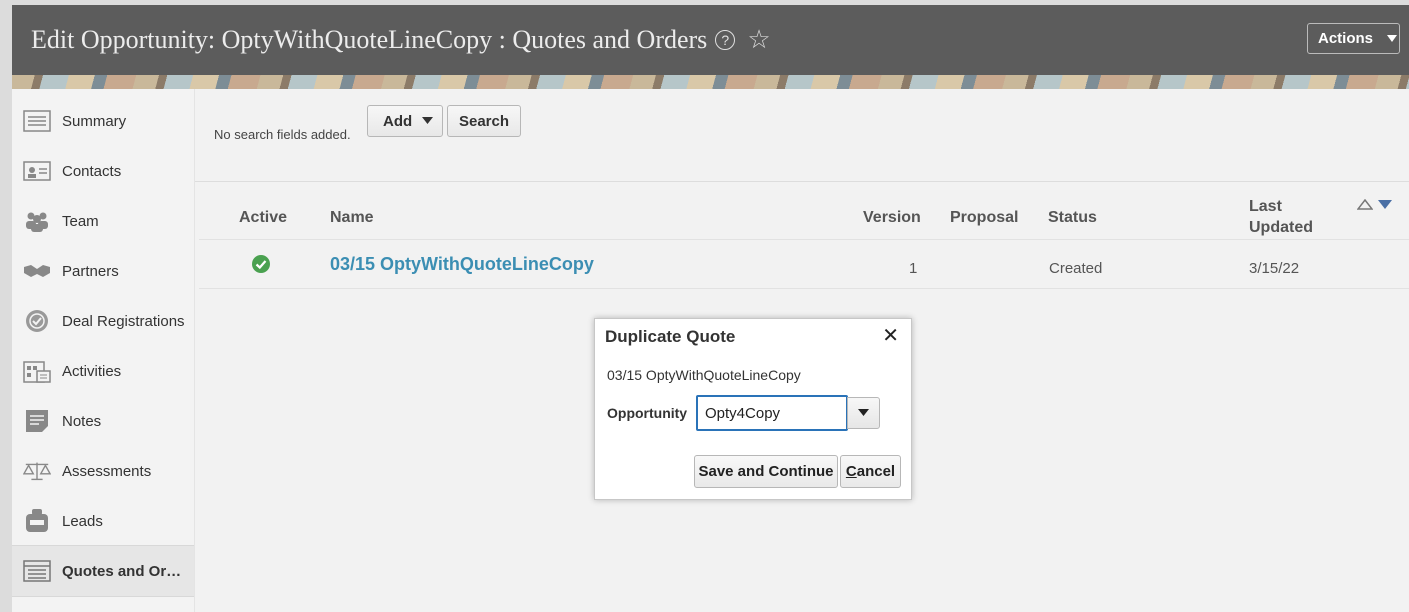 The width and height of the screenshot is (1409, 612). What do you see at coordinates (37, 571) in the screenshot?
I see `quotes-icon` at bounding box center [37, 571].